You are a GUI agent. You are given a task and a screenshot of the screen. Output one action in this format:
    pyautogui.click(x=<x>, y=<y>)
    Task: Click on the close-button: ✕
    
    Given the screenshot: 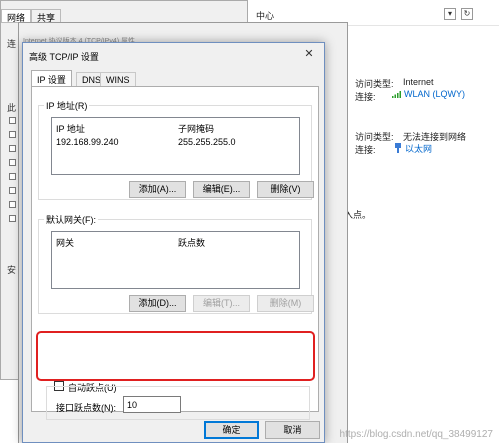 What is the action you would take?
    pyautogui.click(x=309, y=54)
    